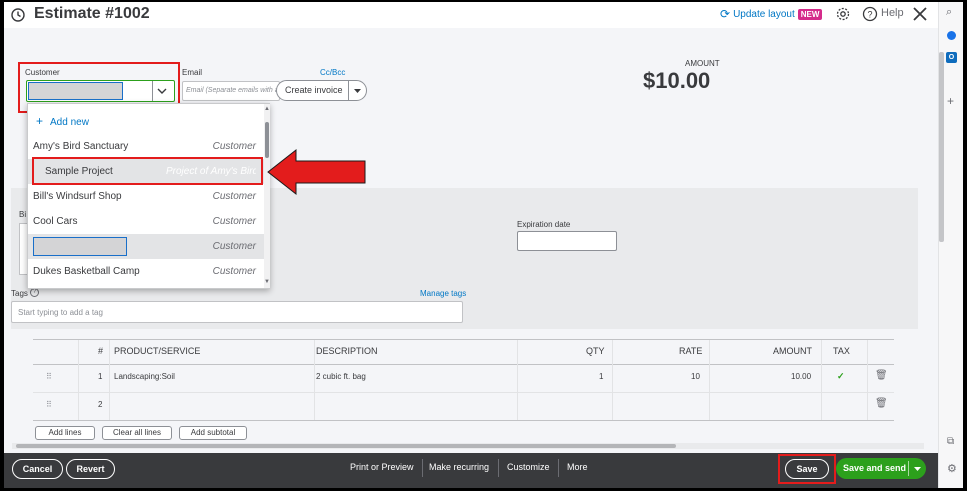 Image resolution: width=967 pixels, height=491 pixels. I want to click on cc-bcc-link: Cc/Bcc, so click(332, 72).